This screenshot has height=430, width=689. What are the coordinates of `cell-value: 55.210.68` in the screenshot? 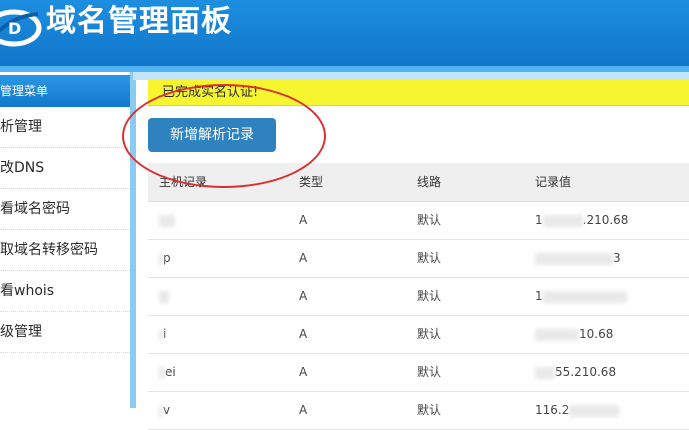 It's located at (606, 372).